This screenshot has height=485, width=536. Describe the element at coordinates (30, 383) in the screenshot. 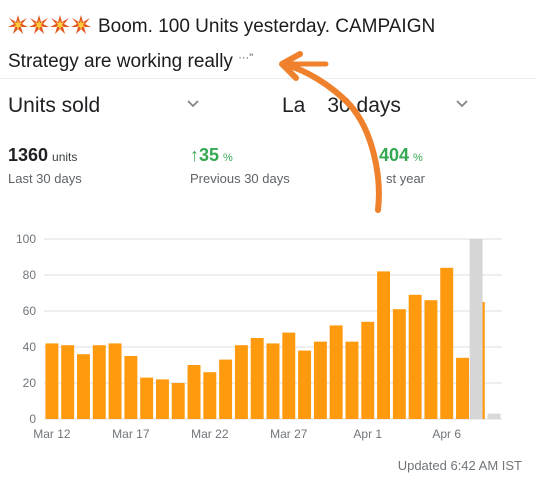

I see `y-tick-label: 20` at that location.